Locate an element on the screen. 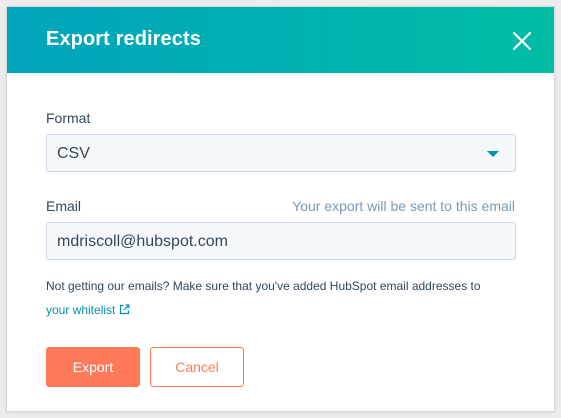  dialog-title: Export redirects is located at coordinates (123, 39).